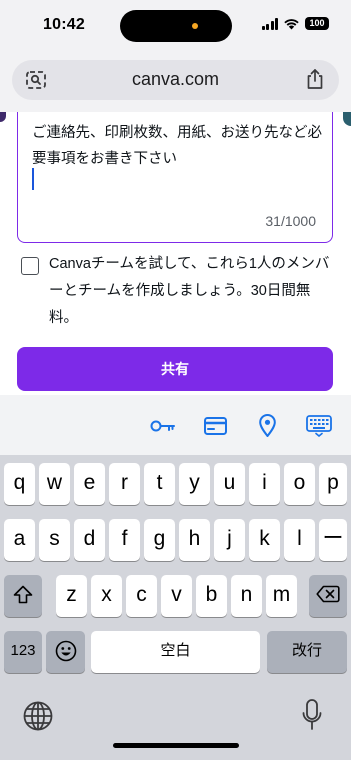 The image size is (351, 760). What do you see at coordinates (89, 484) in the screenshot?
I see `key-e: e` at bounding box center [89, 484].